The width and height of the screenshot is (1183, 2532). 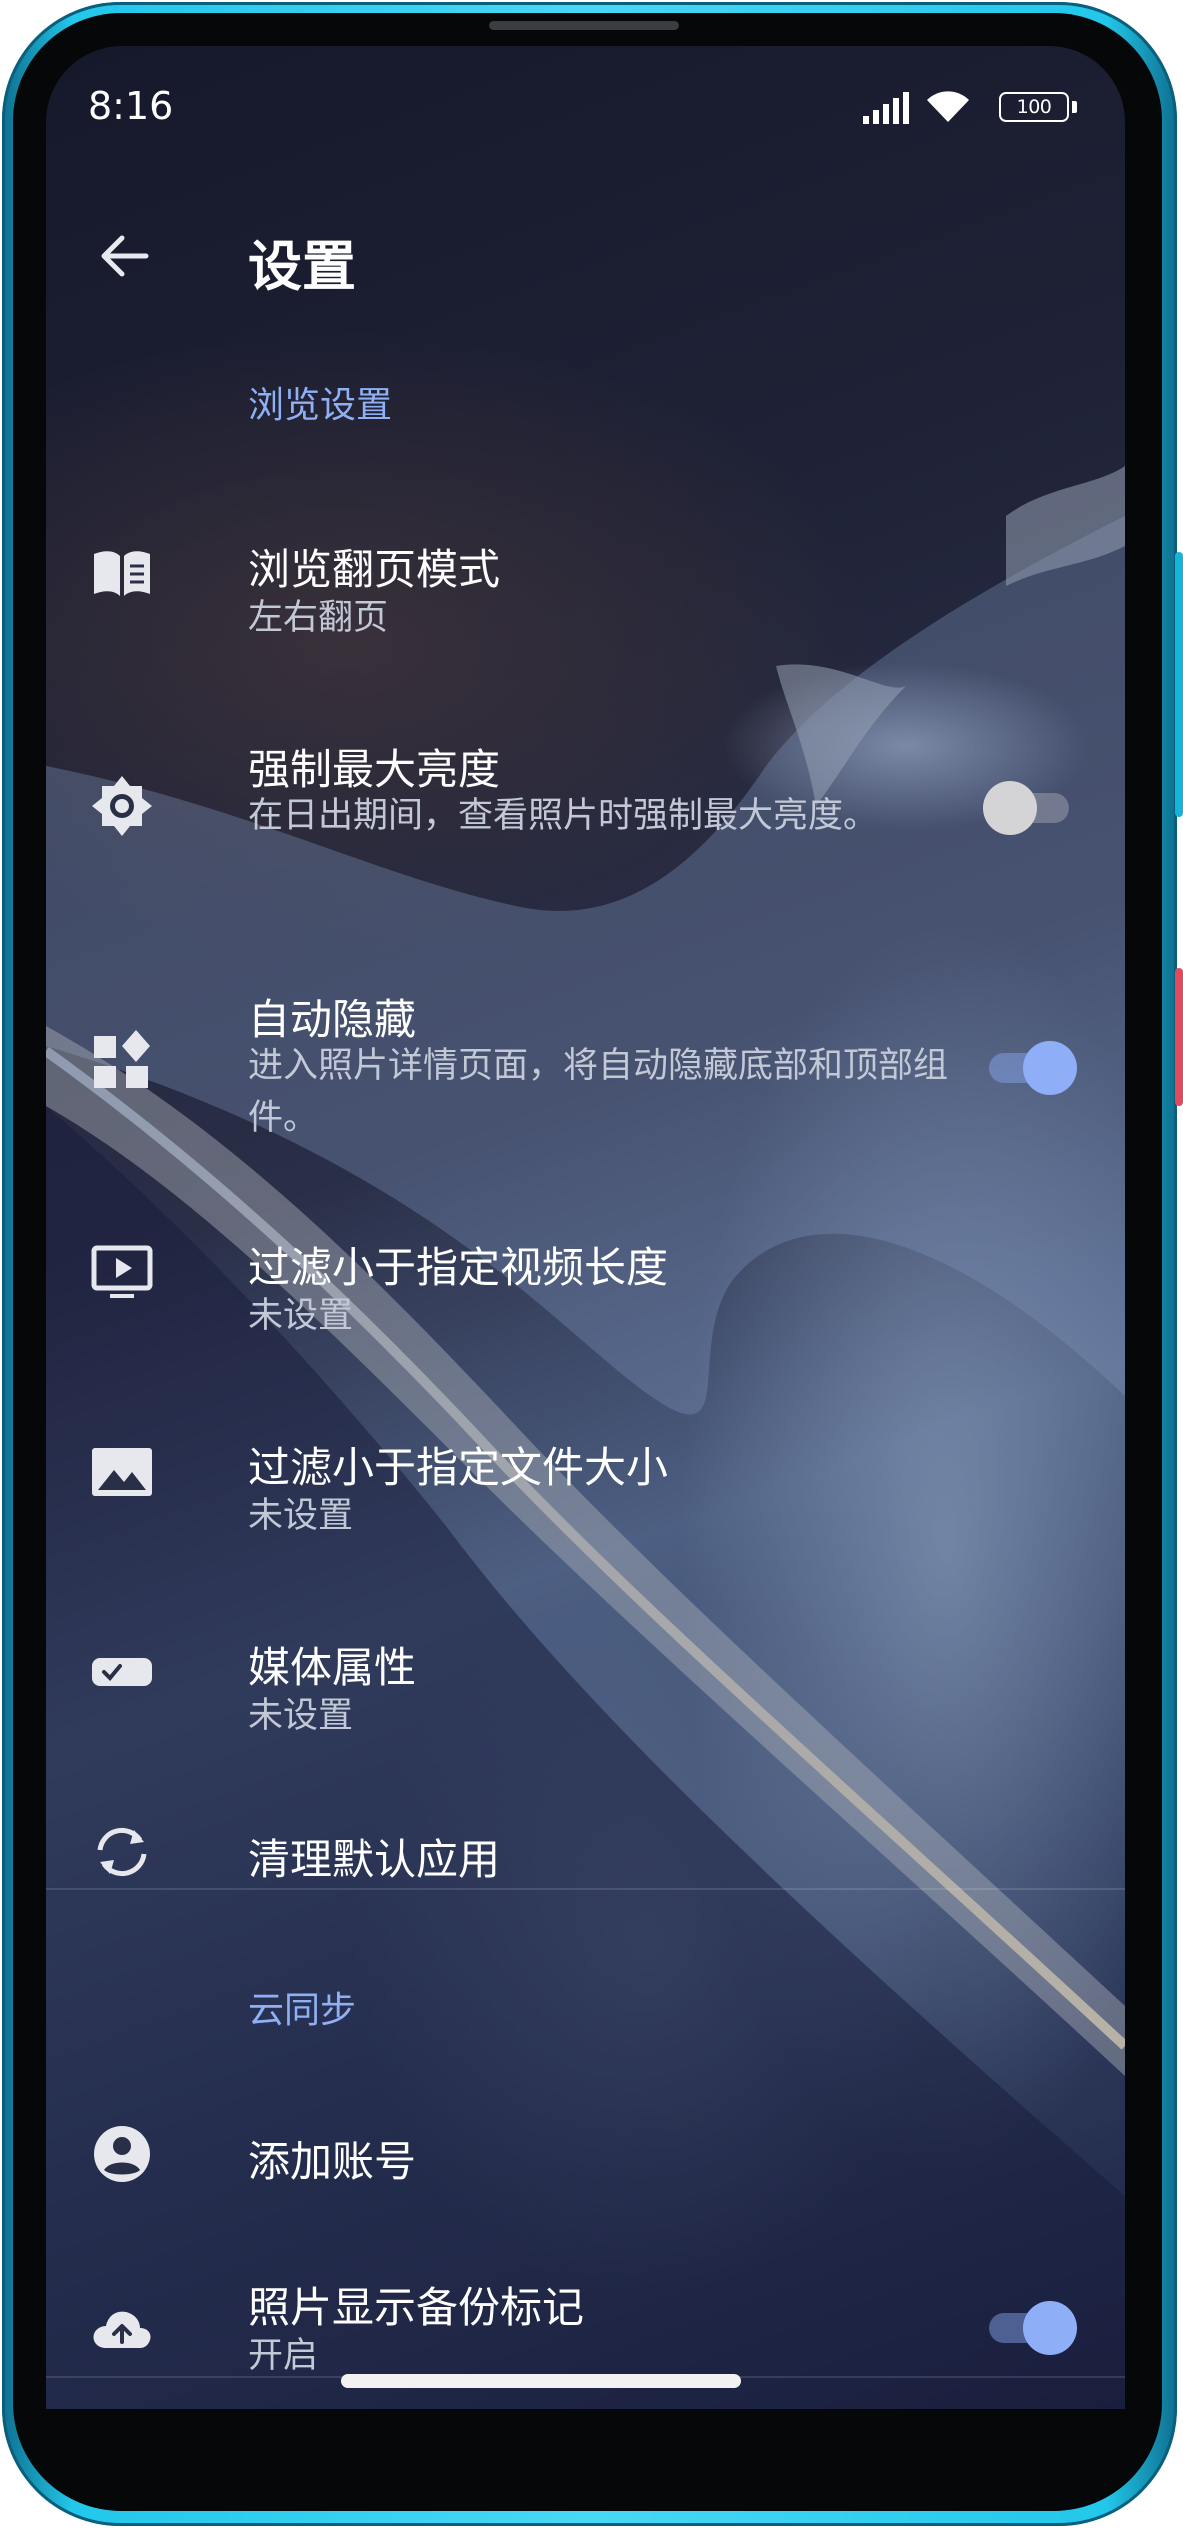 I want to click on row-subtitle: 左右翻页, so click(x=318, y=618).